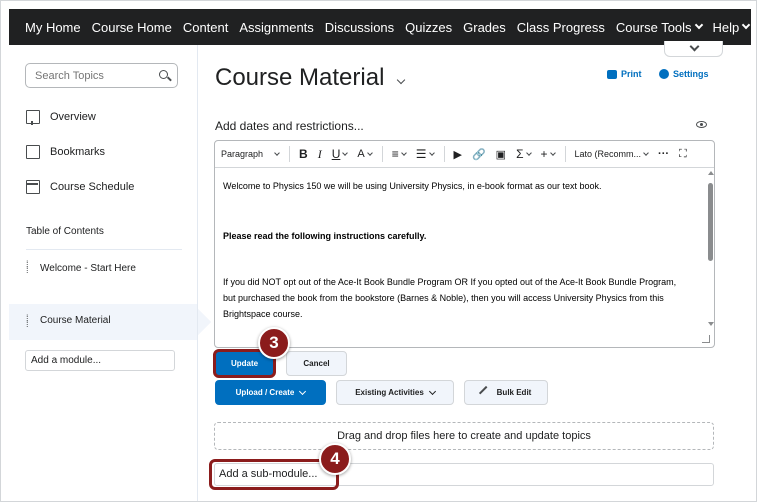 The height and width of the screenshot is (502, 757). What do you see at coordinates (706, 339) in the screenshot?
I see `resize-handle-icon` at bounding box center [706, 339].